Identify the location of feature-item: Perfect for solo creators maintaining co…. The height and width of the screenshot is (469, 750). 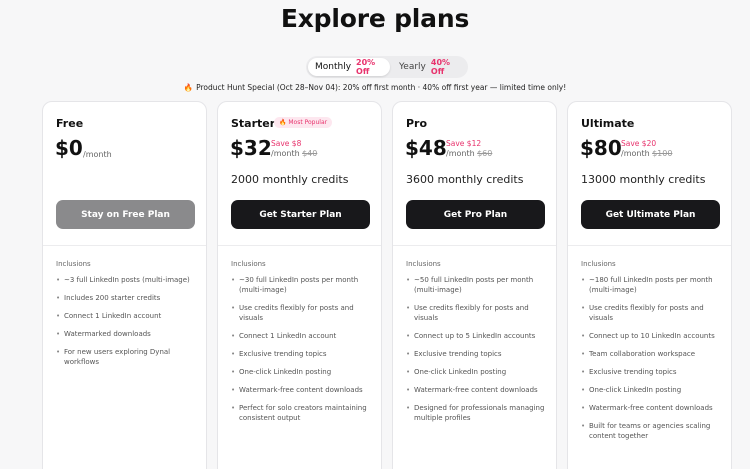
(302, 413).